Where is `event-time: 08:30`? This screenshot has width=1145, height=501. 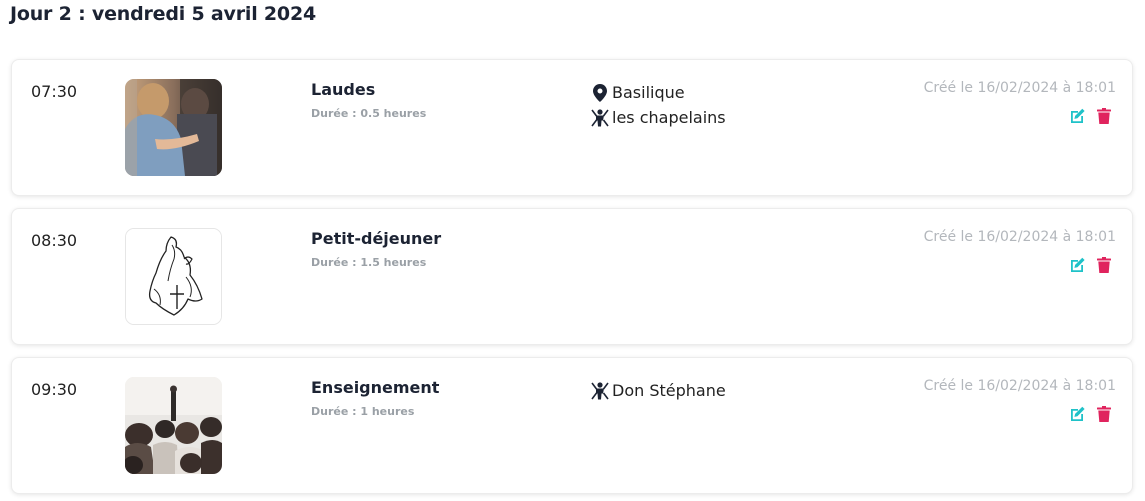
event-time: 08:30 is located at coordinates (54, 240).